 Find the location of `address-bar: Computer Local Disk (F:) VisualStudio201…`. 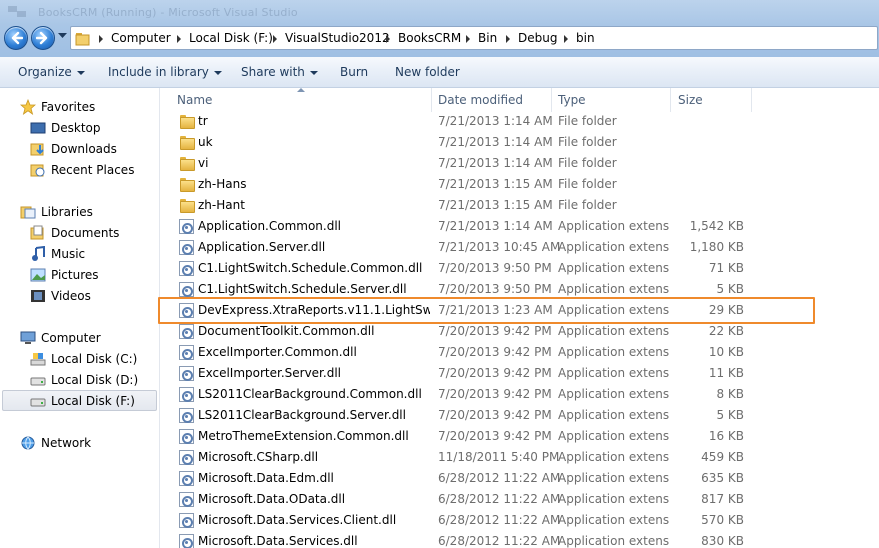

address-bar: Computer Local Disk (F:) VisualStudio201… is located at coordinates (474, 38).